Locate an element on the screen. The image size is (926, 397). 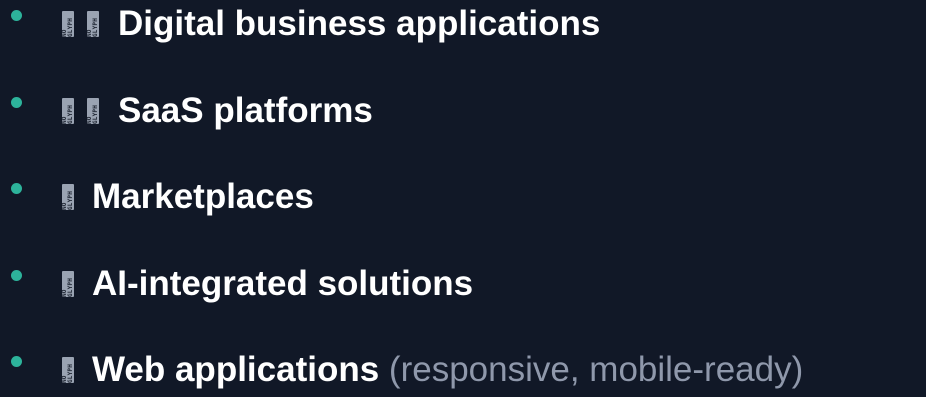
list-item: NO GLYPH NO GLYPH SaaS platforms is located at coordinates (463, 111).